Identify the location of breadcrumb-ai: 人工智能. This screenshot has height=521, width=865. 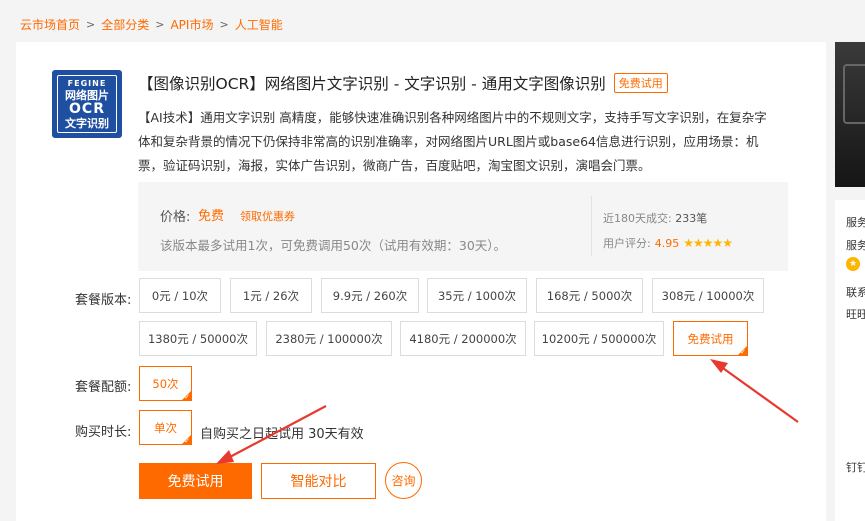
(259, 24).